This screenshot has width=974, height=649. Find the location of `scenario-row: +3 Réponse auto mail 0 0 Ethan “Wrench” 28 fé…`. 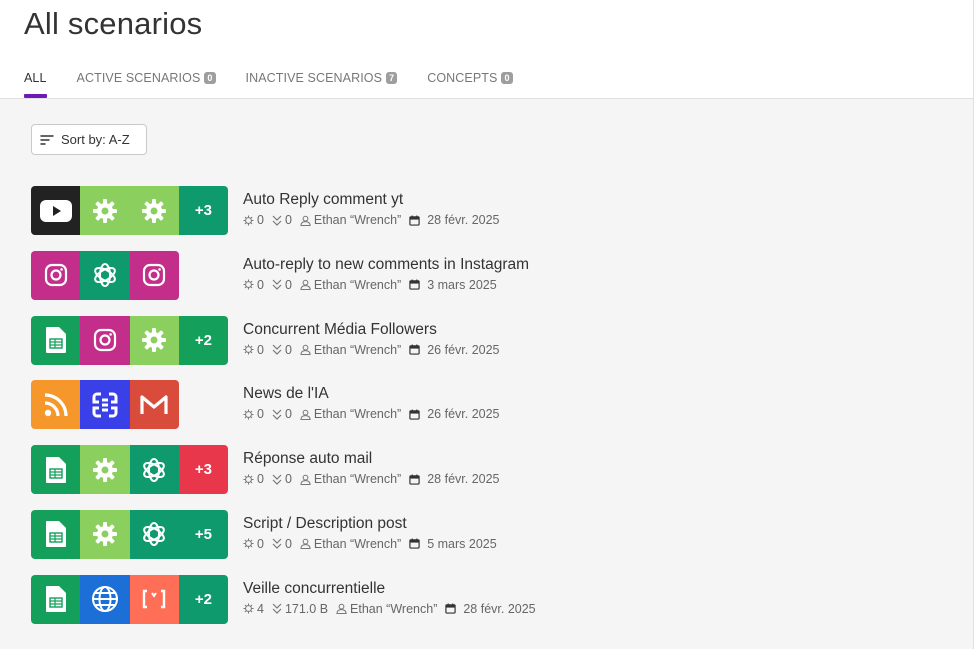

scenario-row: +3 Réponse auto mail 0 0 Ethan “Wrench” 28 fé… is located at coordinates (265, 470).